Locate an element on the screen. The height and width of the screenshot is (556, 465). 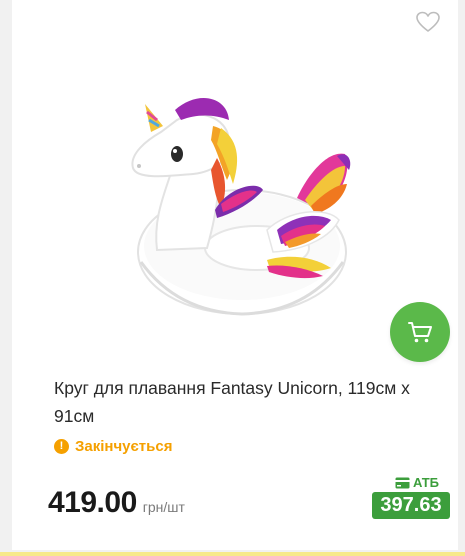
stock-status: ! Закінчується is located at coordinates (113, 446).